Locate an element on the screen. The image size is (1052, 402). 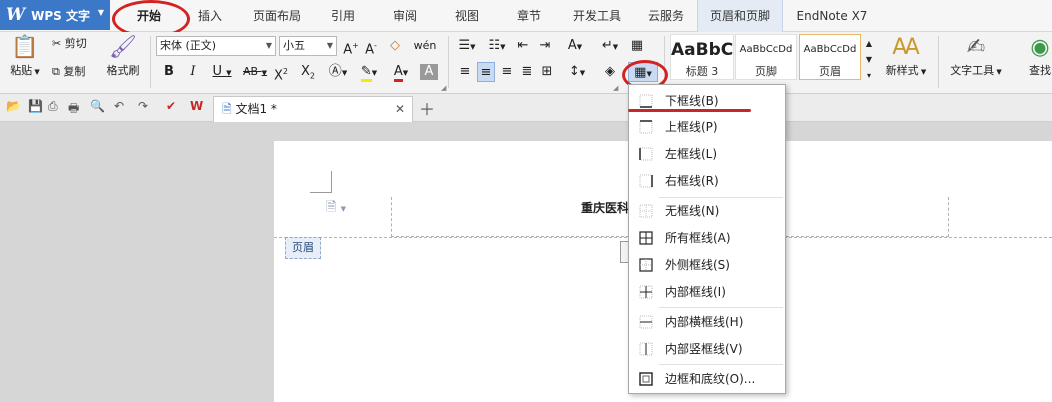
style-label: 标题 3 is located at coordinates (702, 71).